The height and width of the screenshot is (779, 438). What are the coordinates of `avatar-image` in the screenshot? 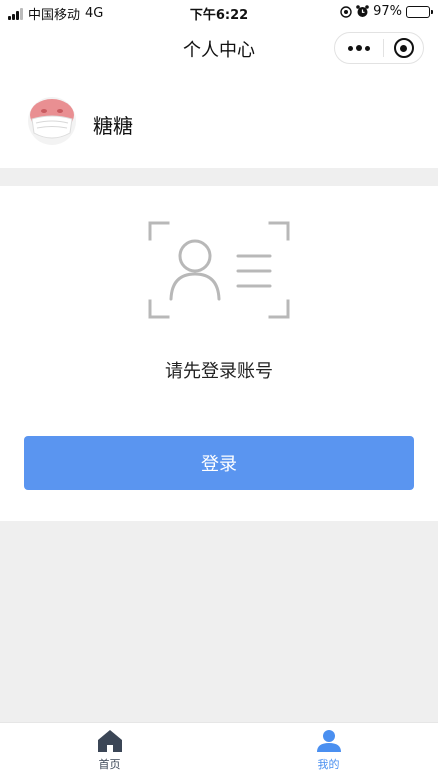 It's located at (52, 121).